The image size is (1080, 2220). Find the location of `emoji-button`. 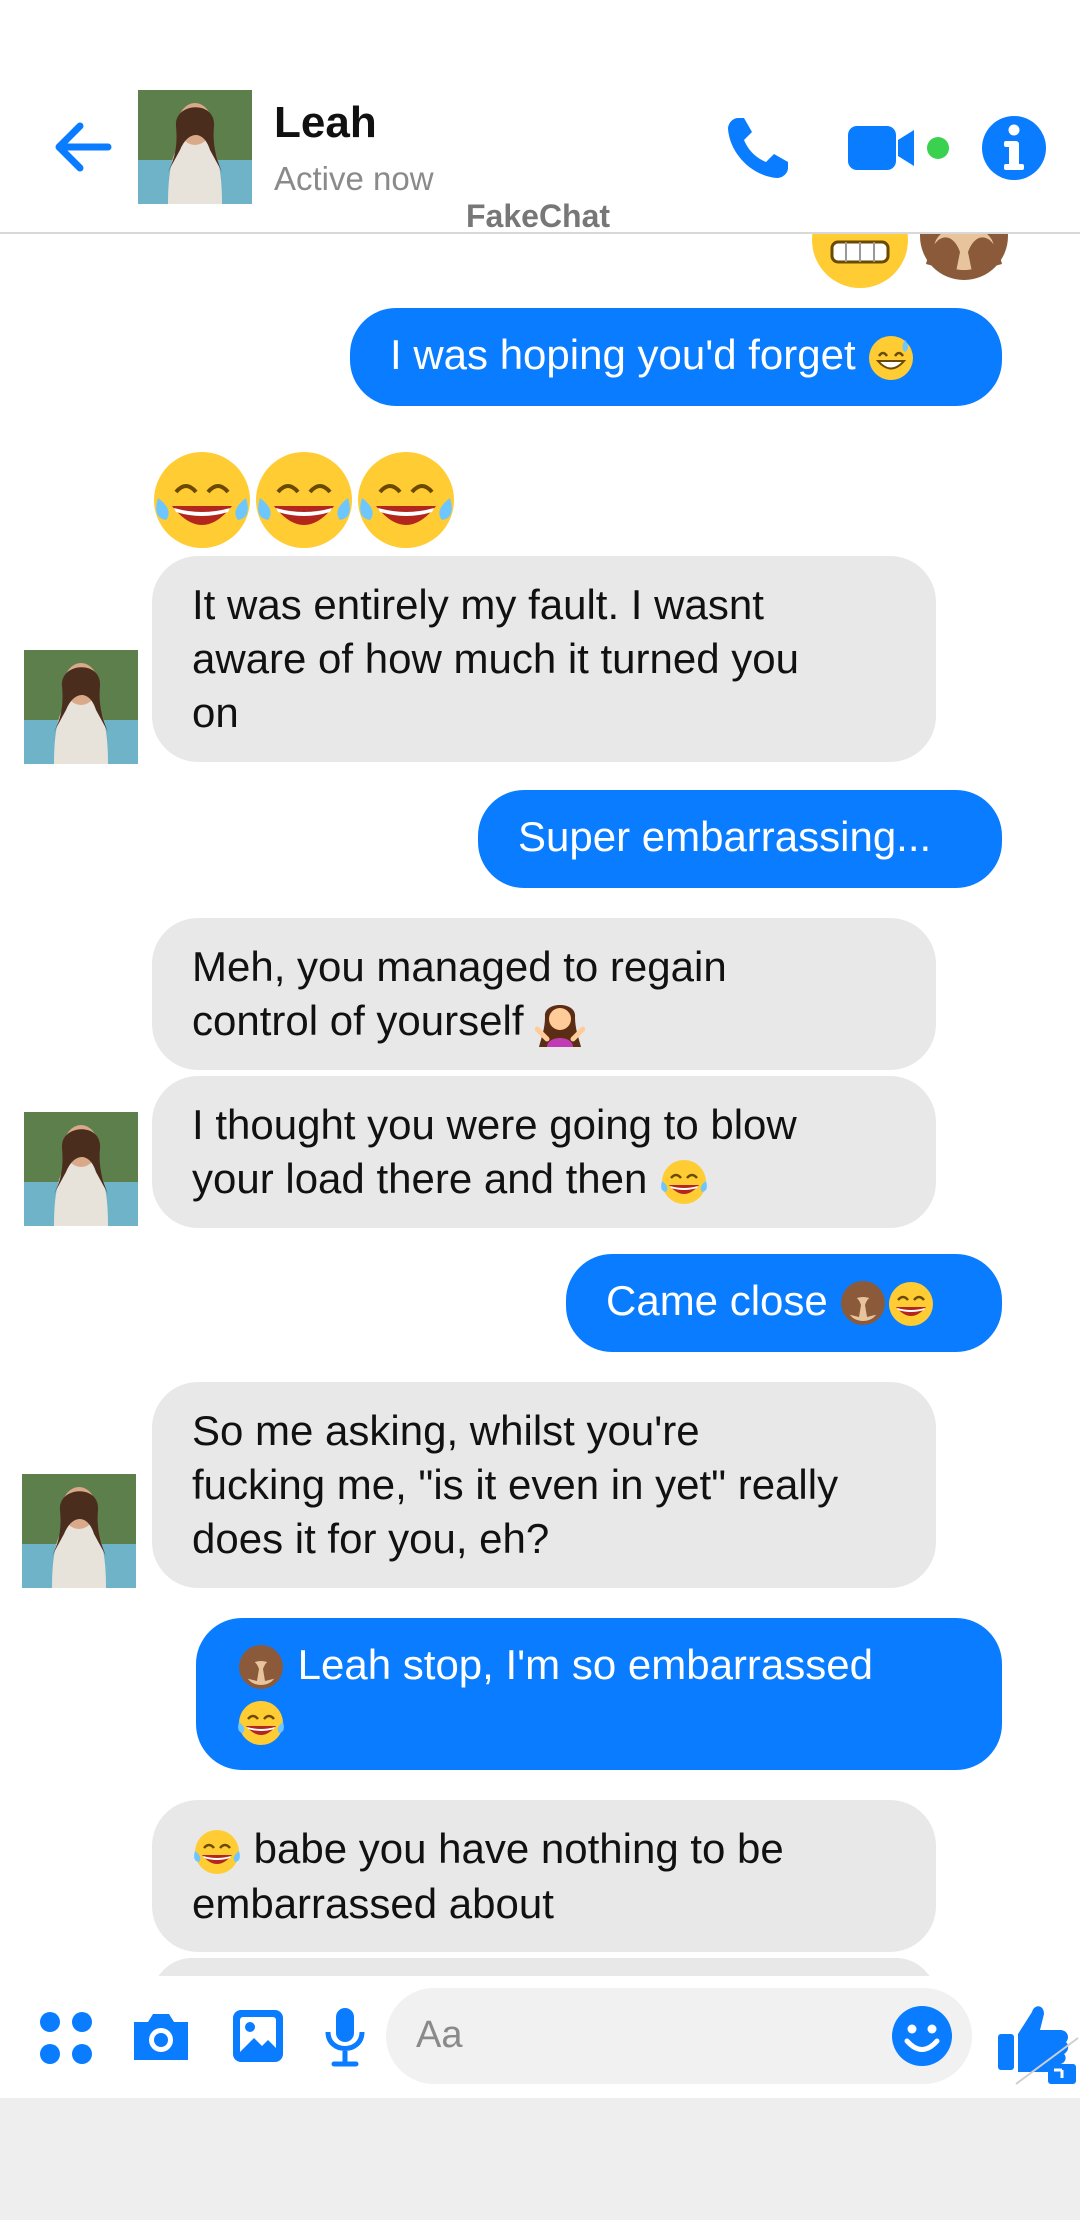

emoji-button is located at coordinates (922, 2038).